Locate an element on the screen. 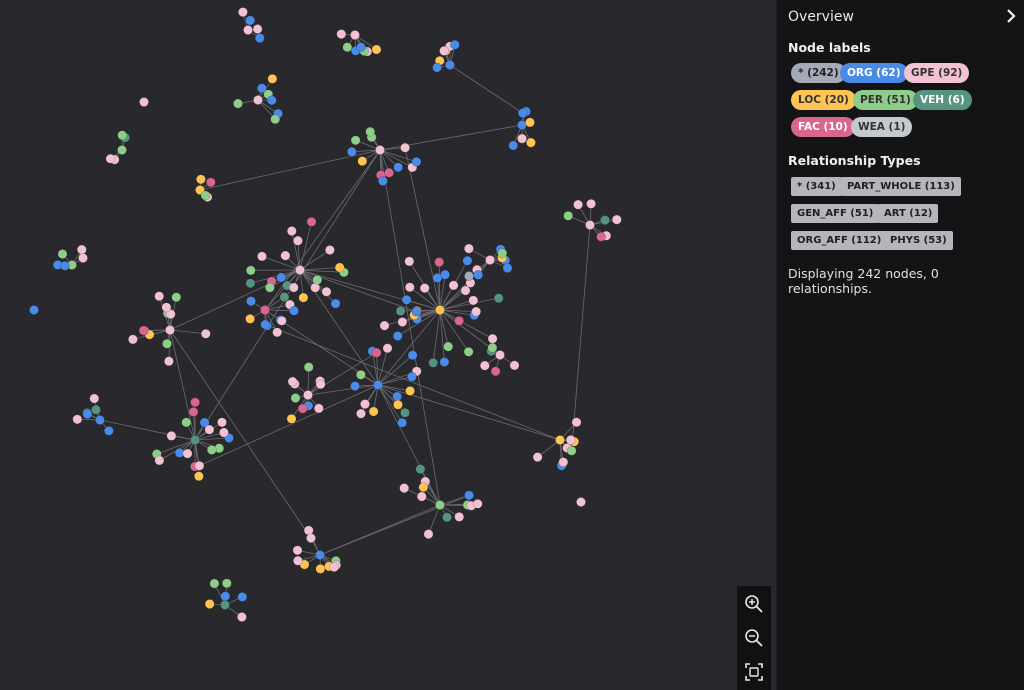 This screenshot has width=1024, height=690. rel-type-tag-art: ART (12) is located at coordinates (908, 213).